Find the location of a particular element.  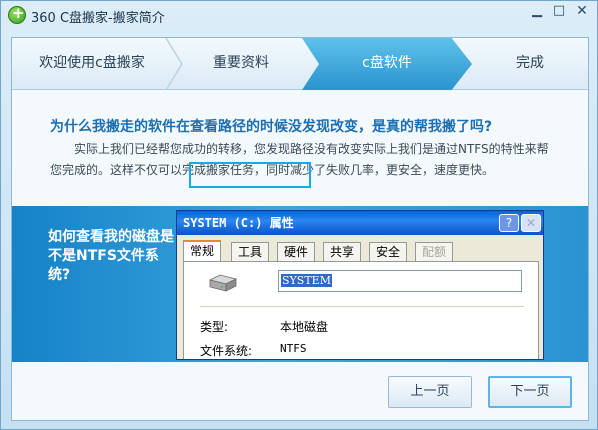

step-important-data: 重要资料 is located at coordinates (241, 63).